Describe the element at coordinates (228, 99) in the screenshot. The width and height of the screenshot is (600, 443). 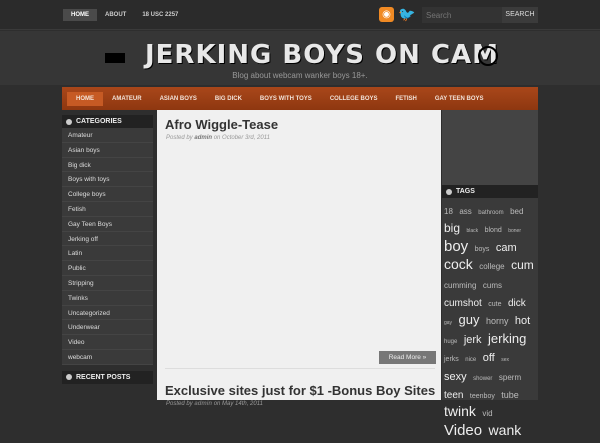
I see `nav-big-dick: BIG DICK` at that location.